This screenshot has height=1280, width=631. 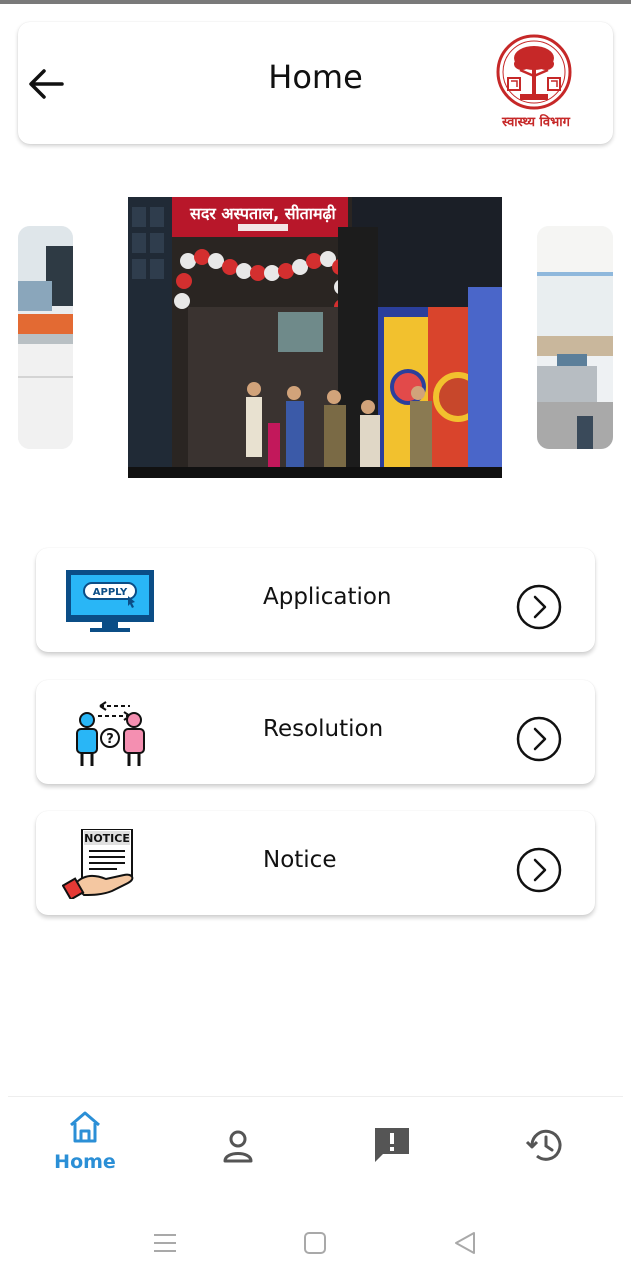 I want to click on back-triangle-icon, so click(x=465, y=1243).